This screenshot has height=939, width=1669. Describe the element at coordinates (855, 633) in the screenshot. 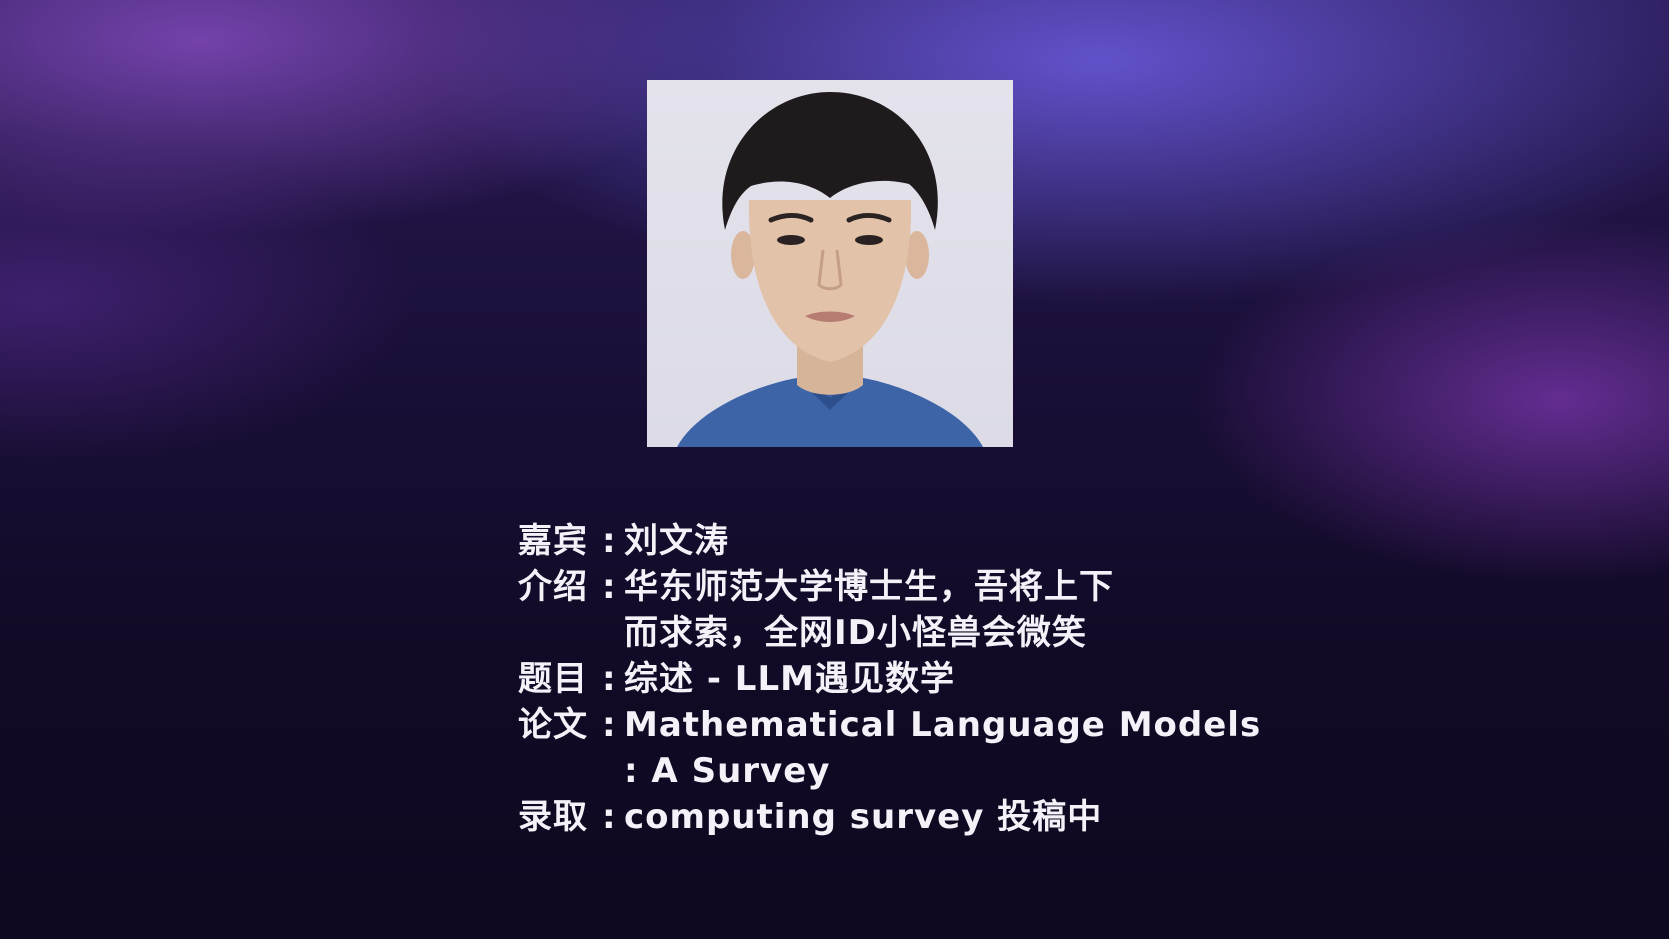

I see `intro-line: 而求索，全网ID小怪兽会微笑` at that location.